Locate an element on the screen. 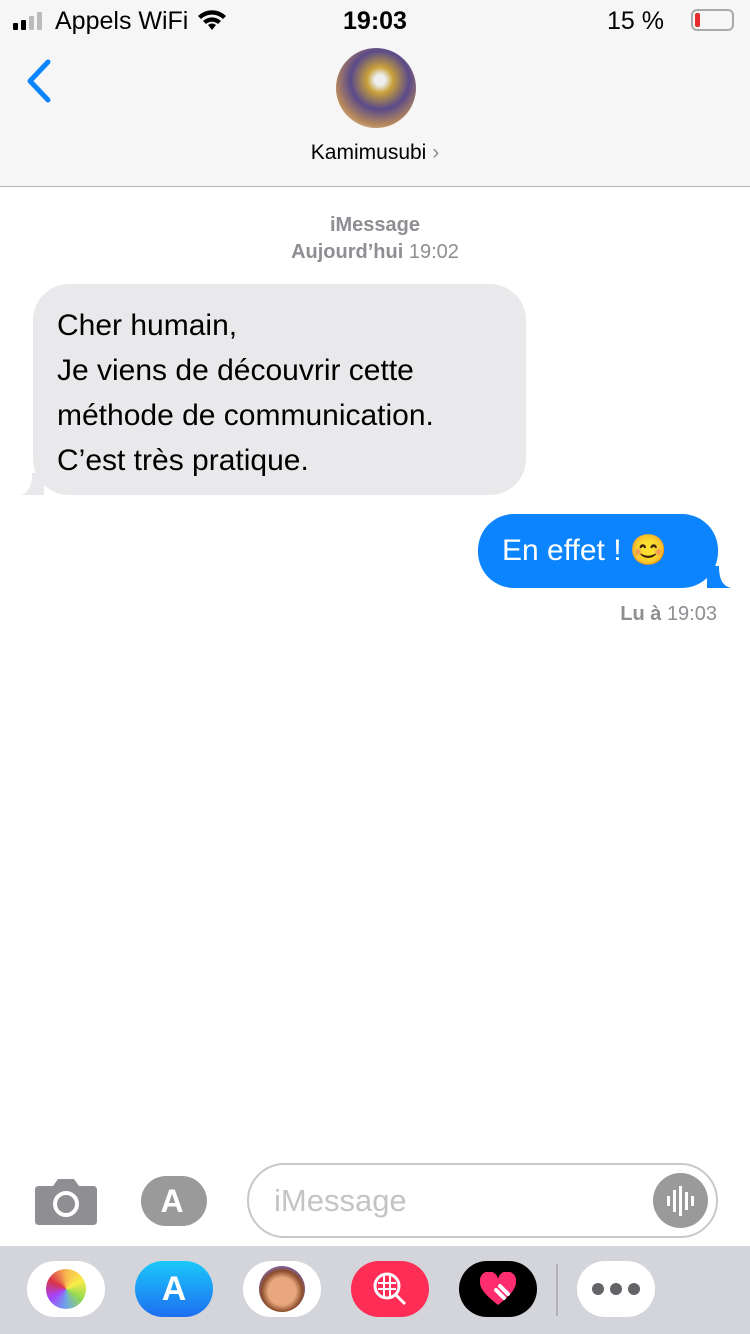 The image size is (750, 1334). contact-name-button: Kamimusubi › is located at coordinates (375, 153).